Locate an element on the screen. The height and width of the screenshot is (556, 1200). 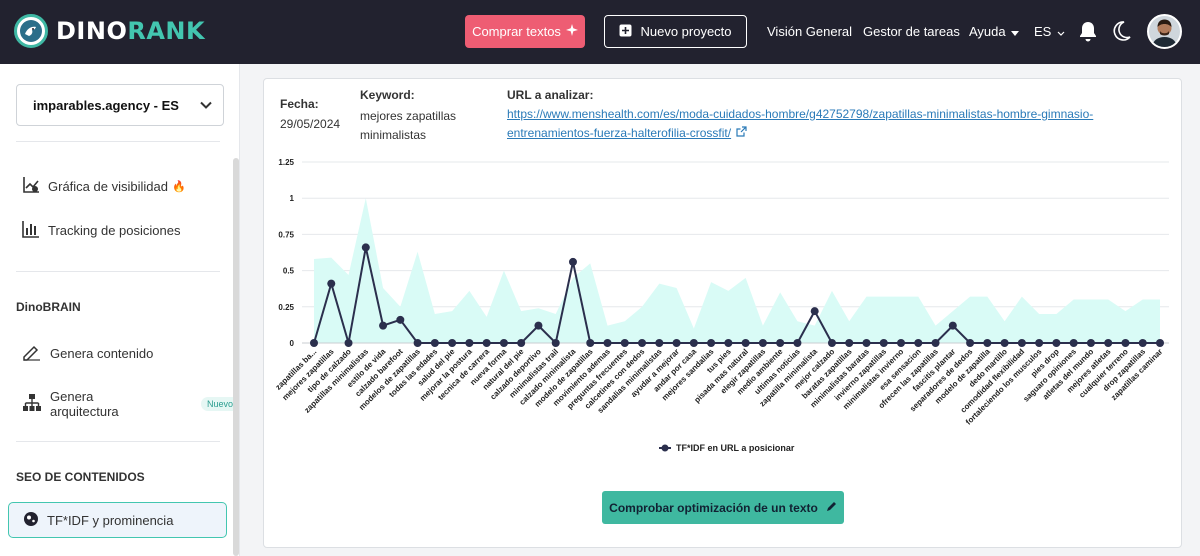
help-label: Ayuda is located at coordinates (987, 31).